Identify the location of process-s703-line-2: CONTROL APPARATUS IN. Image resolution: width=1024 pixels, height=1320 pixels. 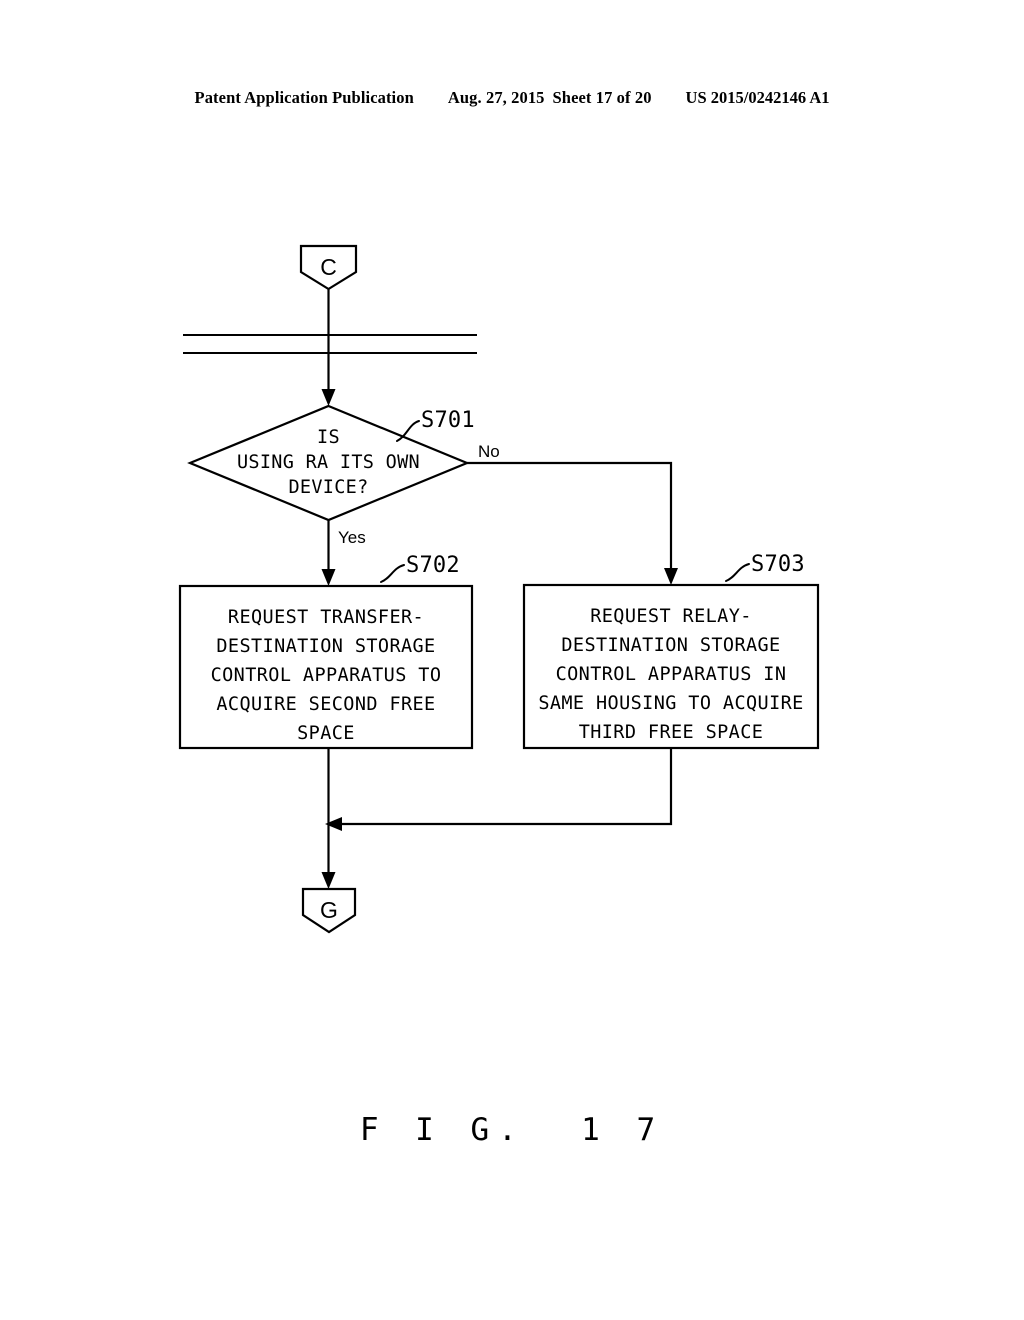
(671, 674).